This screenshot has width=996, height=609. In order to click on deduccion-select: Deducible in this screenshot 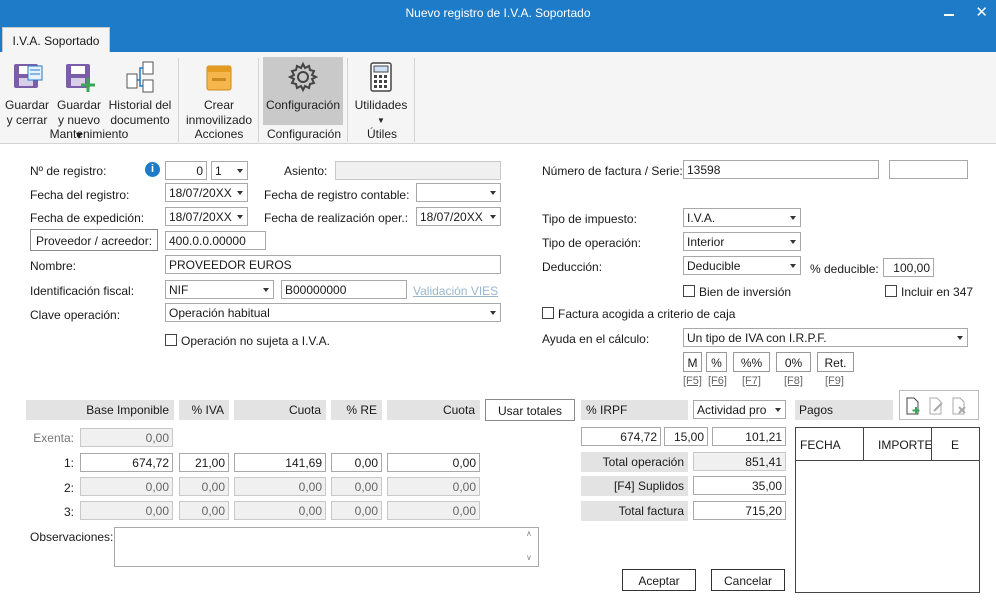, I will do `click(742, 265)`.